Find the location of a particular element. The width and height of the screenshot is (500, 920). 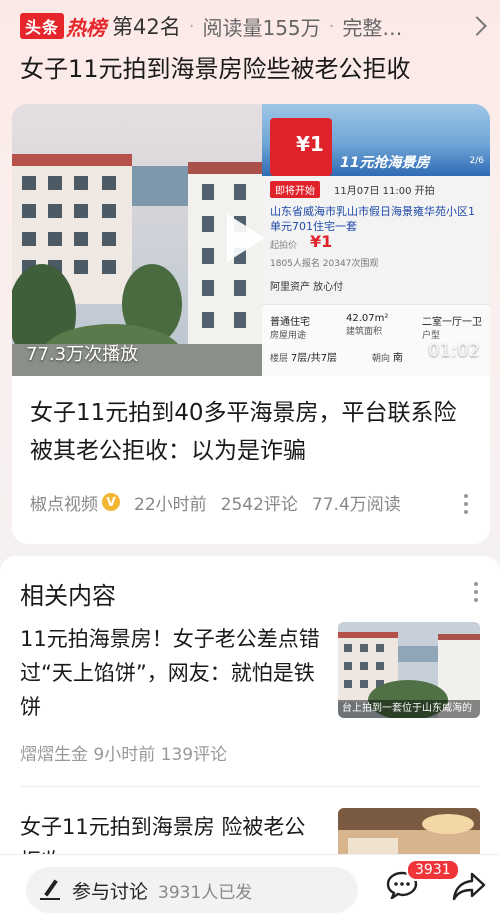

hot-reads-count: 阅读量155万 is located at coordinates (261, 27).